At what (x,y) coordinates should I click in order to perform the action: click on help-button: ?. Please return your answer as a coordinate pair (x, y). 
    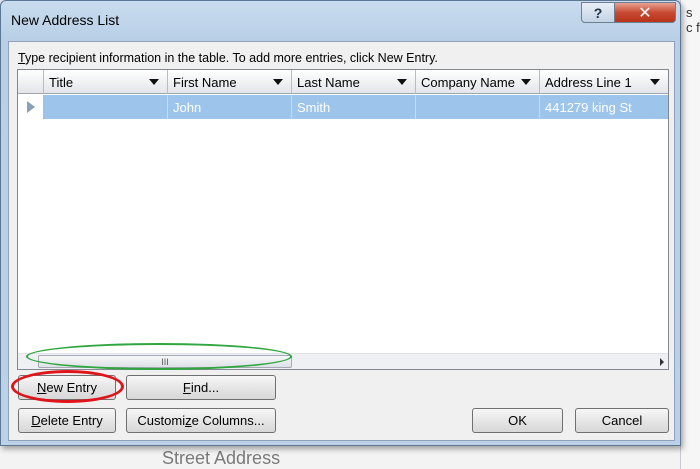
    Looking at the image, I should click on (598, 12).